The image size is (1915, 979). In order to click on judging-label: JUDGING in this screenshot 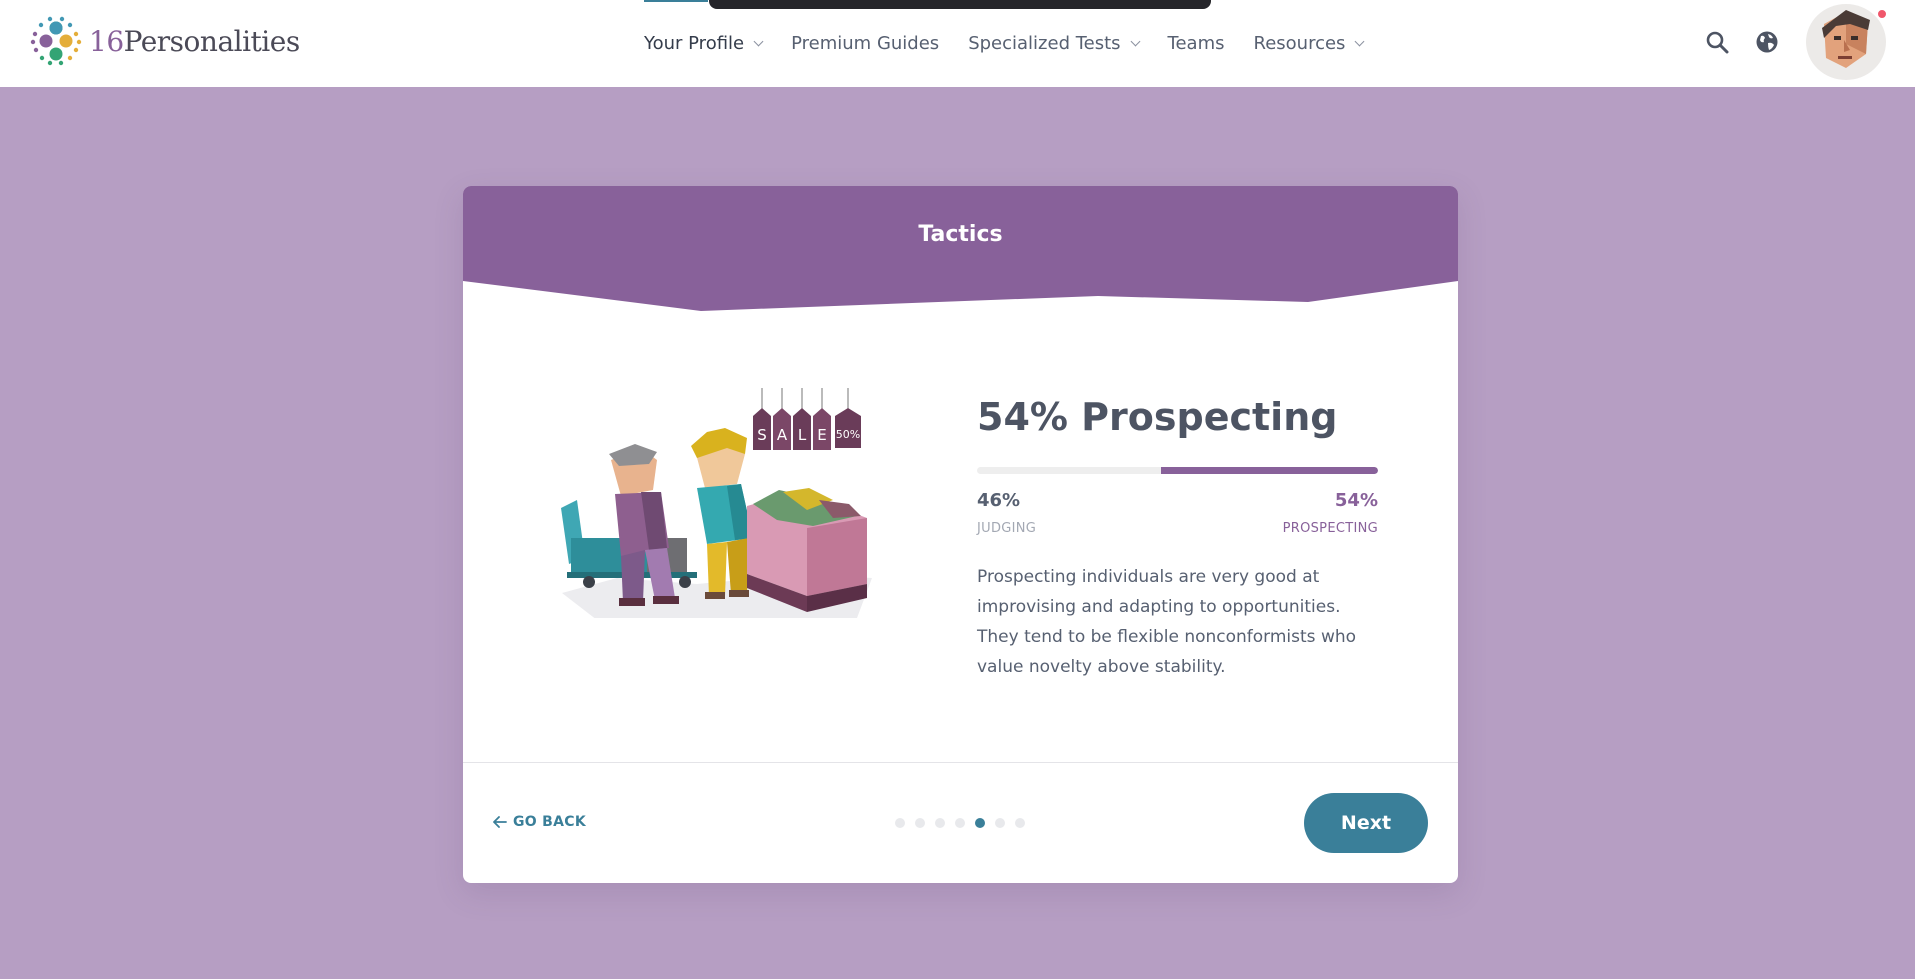, I will do `click(1007, 528)`.